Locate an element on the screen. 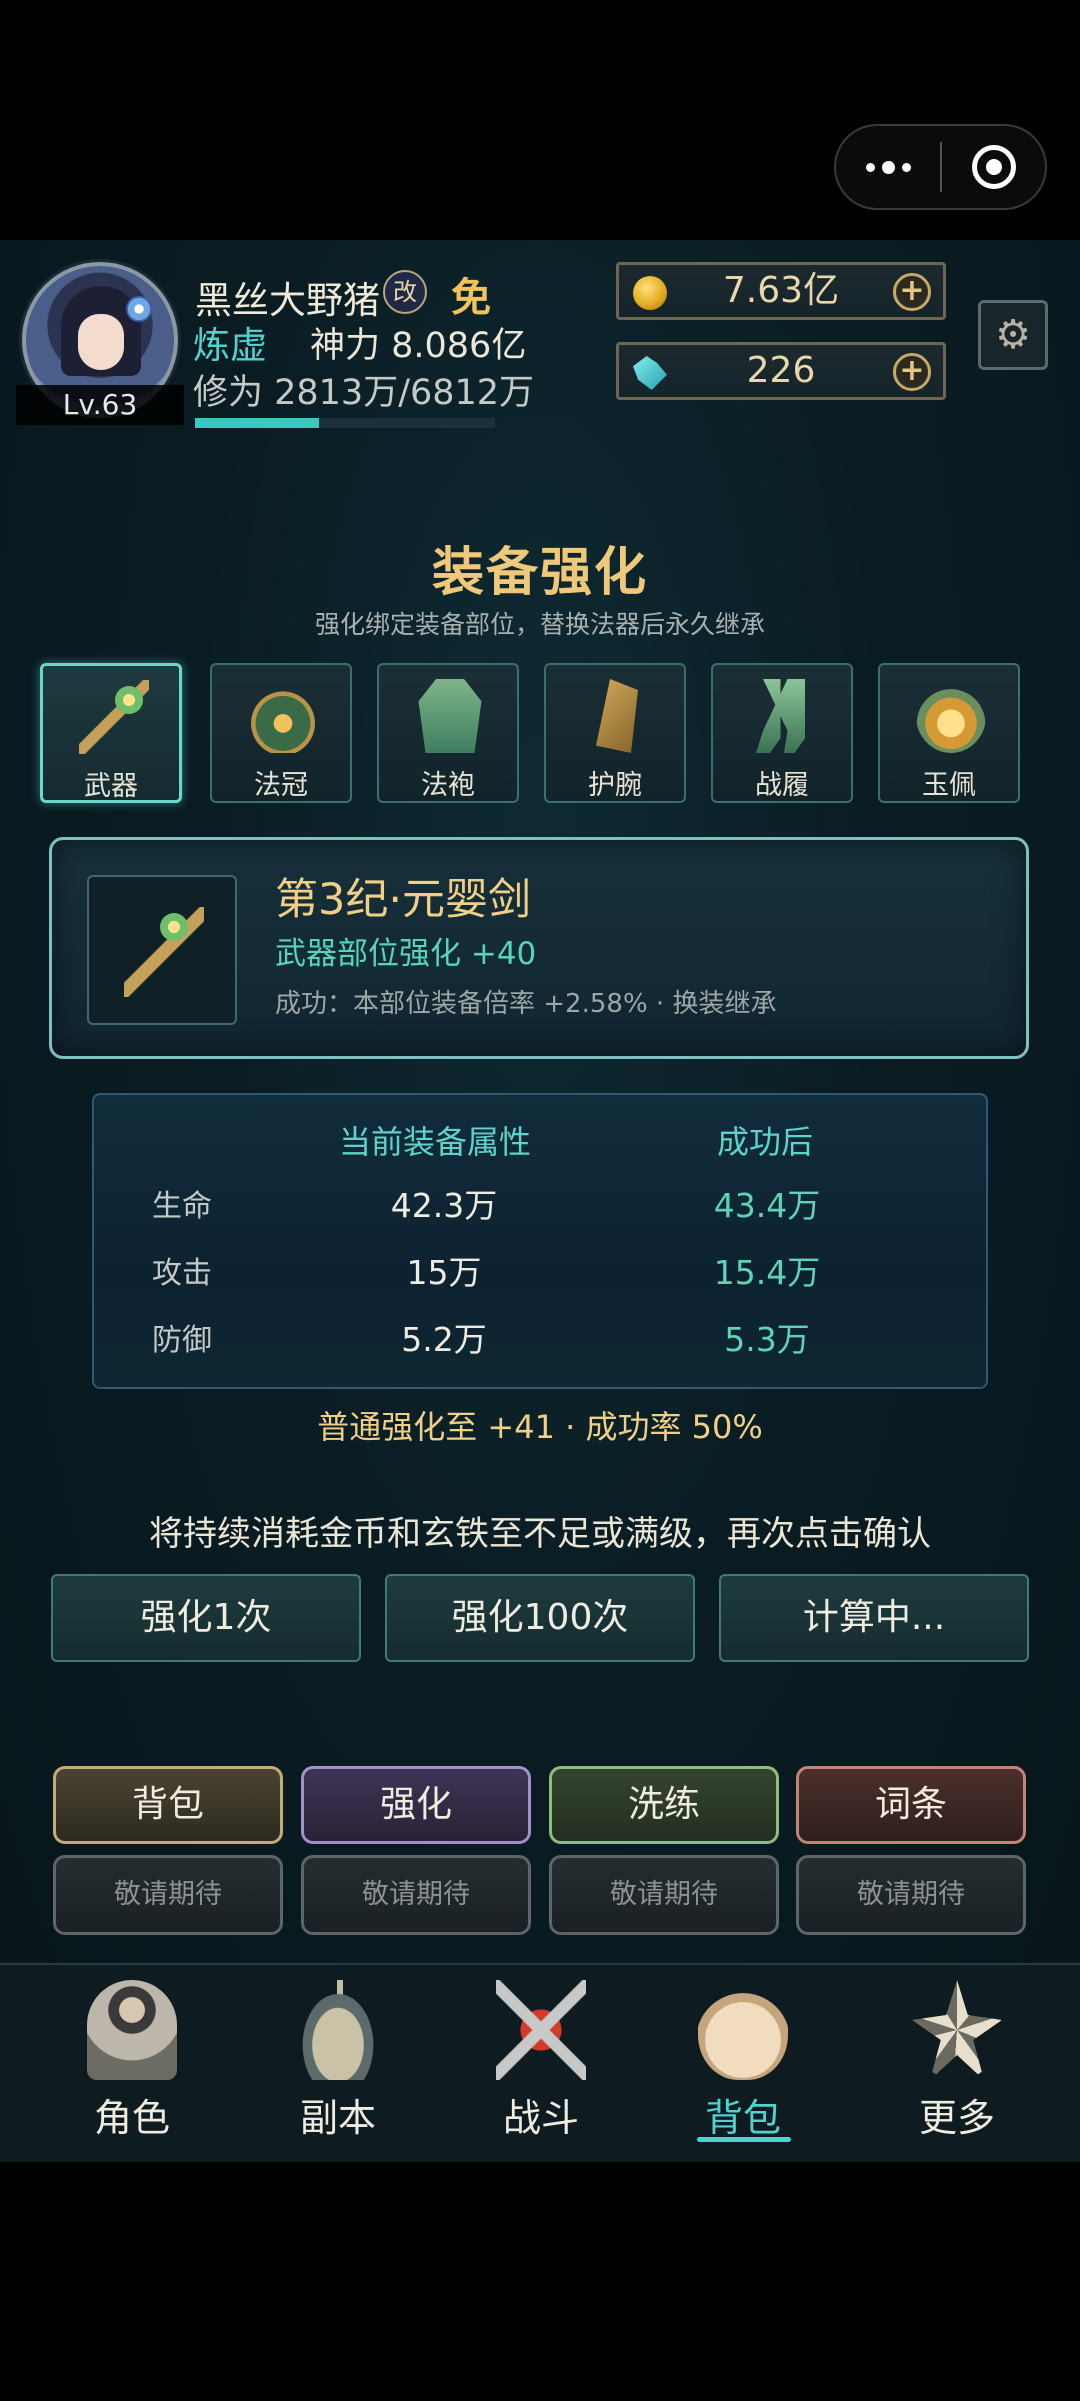 The image size is (1080, 2401). jade-icon is located at coordinates (951, 716).